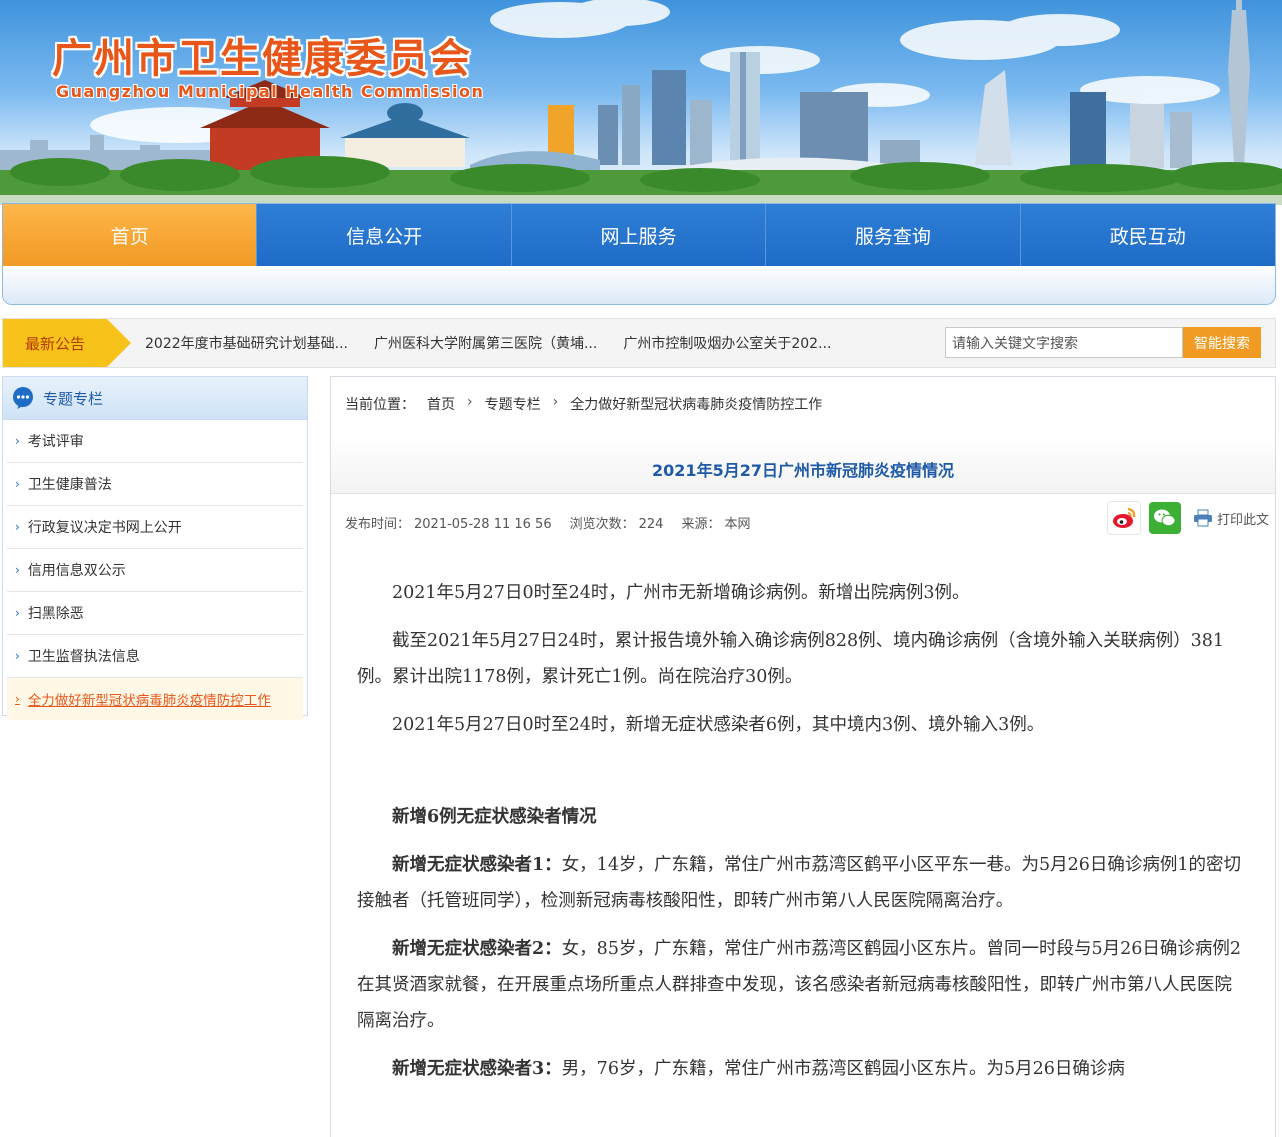  What do you see at coordinates (893, 235) in the screenshot?
I see `nav-item-service-query: 服务查询` at bounding box center [893, 235].